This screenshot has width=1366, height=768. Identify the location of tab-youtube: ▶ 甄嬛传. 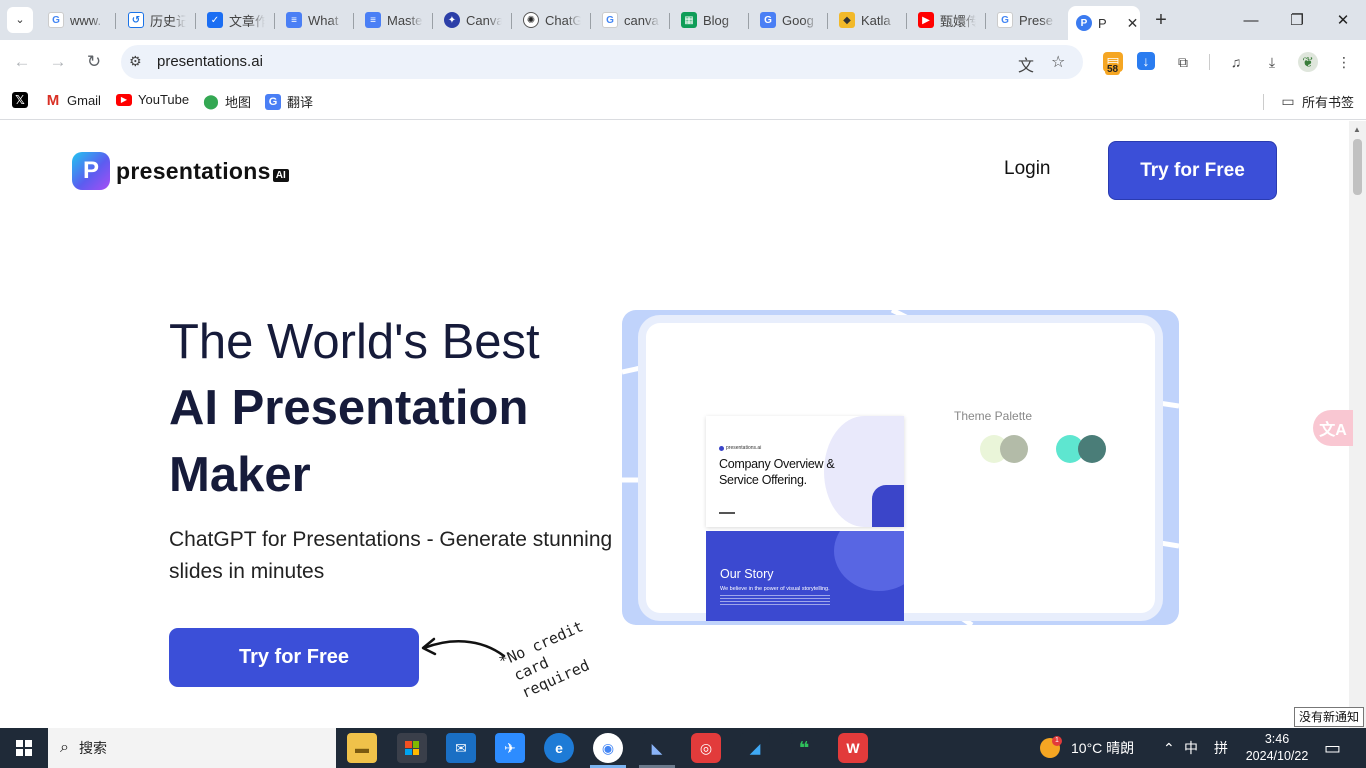
(947, 20).